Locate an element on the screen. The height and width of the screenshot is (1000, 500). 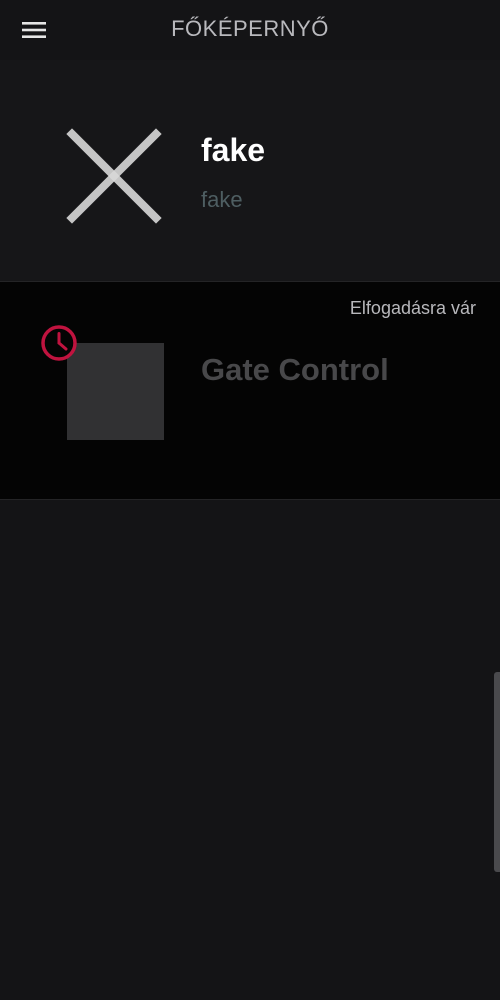
close-x-icon is located at coordinates (114, 176).